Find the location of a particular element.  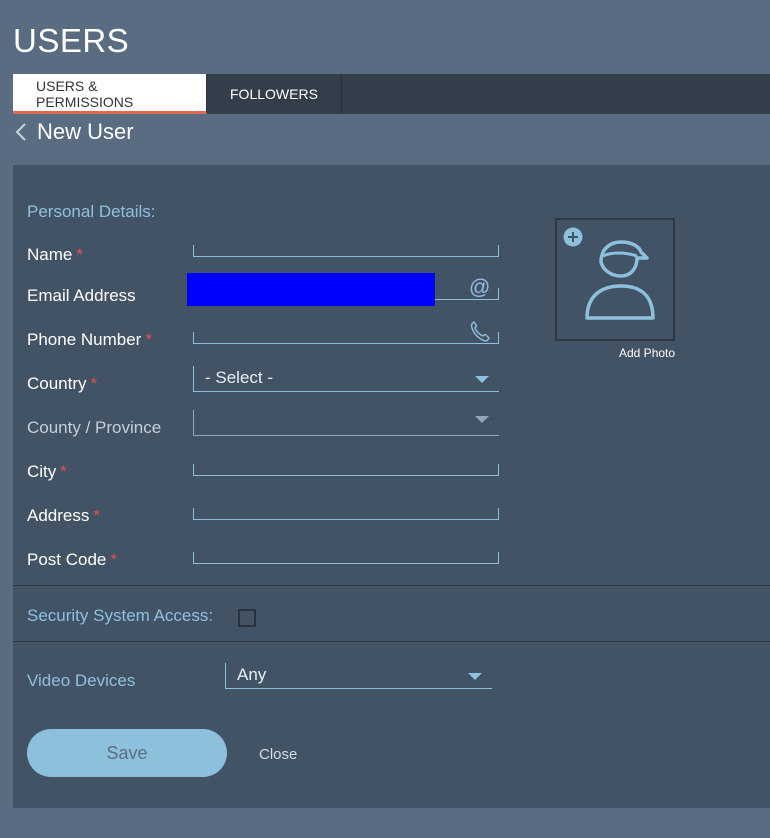

city-label: City * is located at coordinates (47, 472).